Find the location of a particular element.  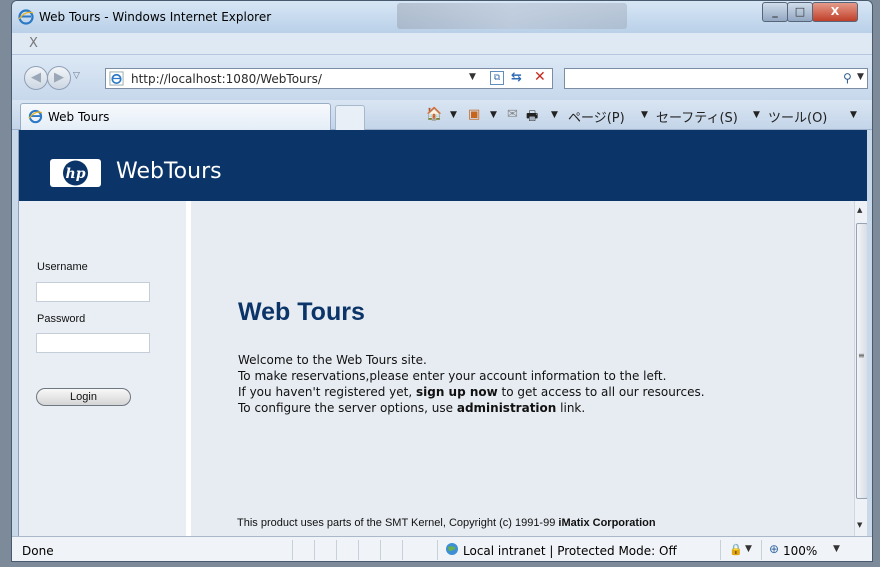

tools-dropdown-icon: ▼ is located at coordinates (853, 115).